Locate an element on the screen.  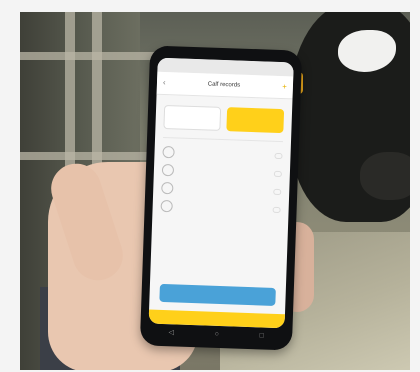
form-rows is located at coordinates (221, 180).